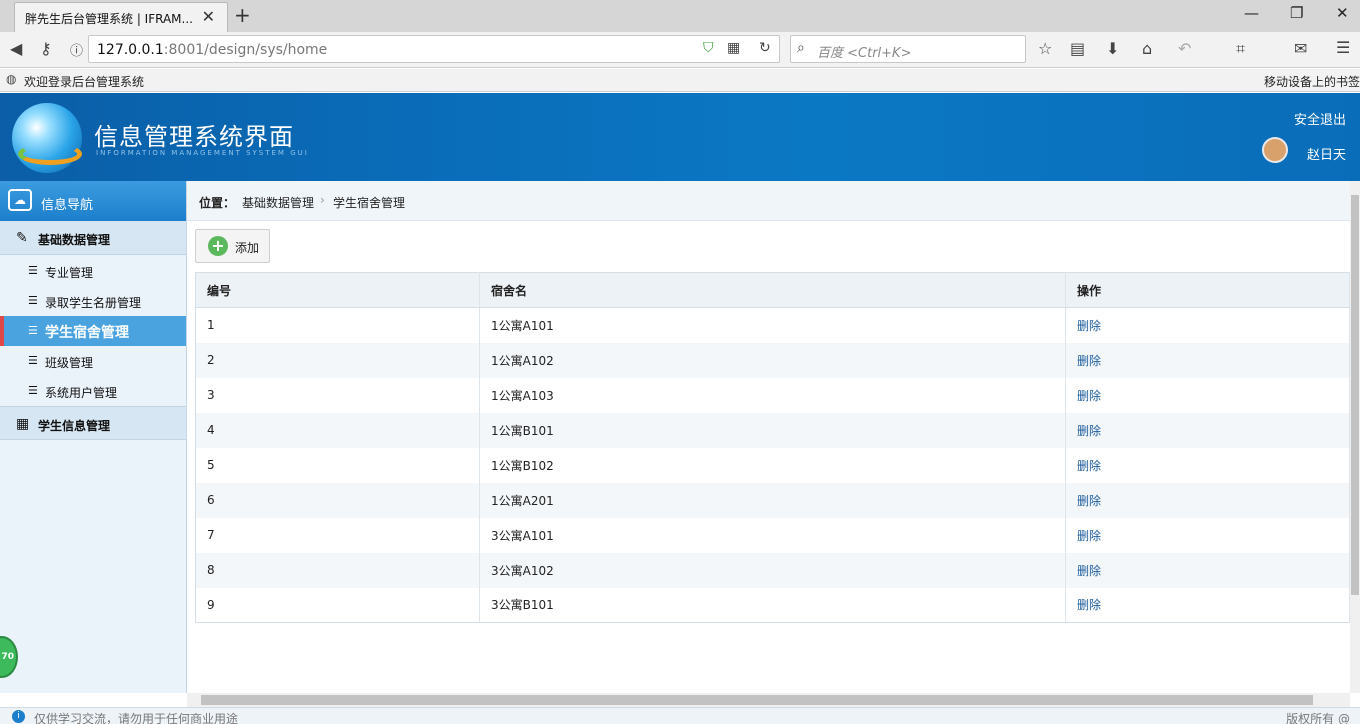 This screenshot has height=724, width=1360. I want to click on url-bar: 127.0.0.1:8001/design/sys/home ⛉ ▦ ↻, so click(434, 49).